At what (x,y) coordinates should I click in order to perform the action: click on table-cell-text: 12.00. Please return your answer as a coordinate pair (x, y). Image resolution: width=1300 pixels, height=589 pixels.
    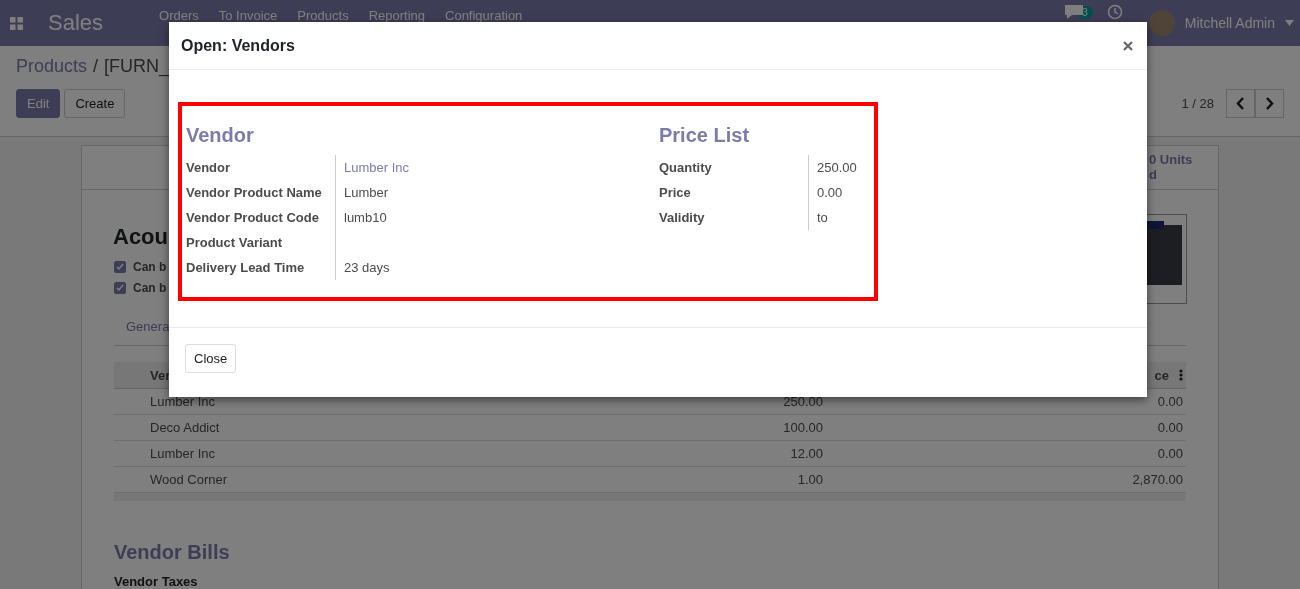
    Looking at the image, I should click on (806, 453).